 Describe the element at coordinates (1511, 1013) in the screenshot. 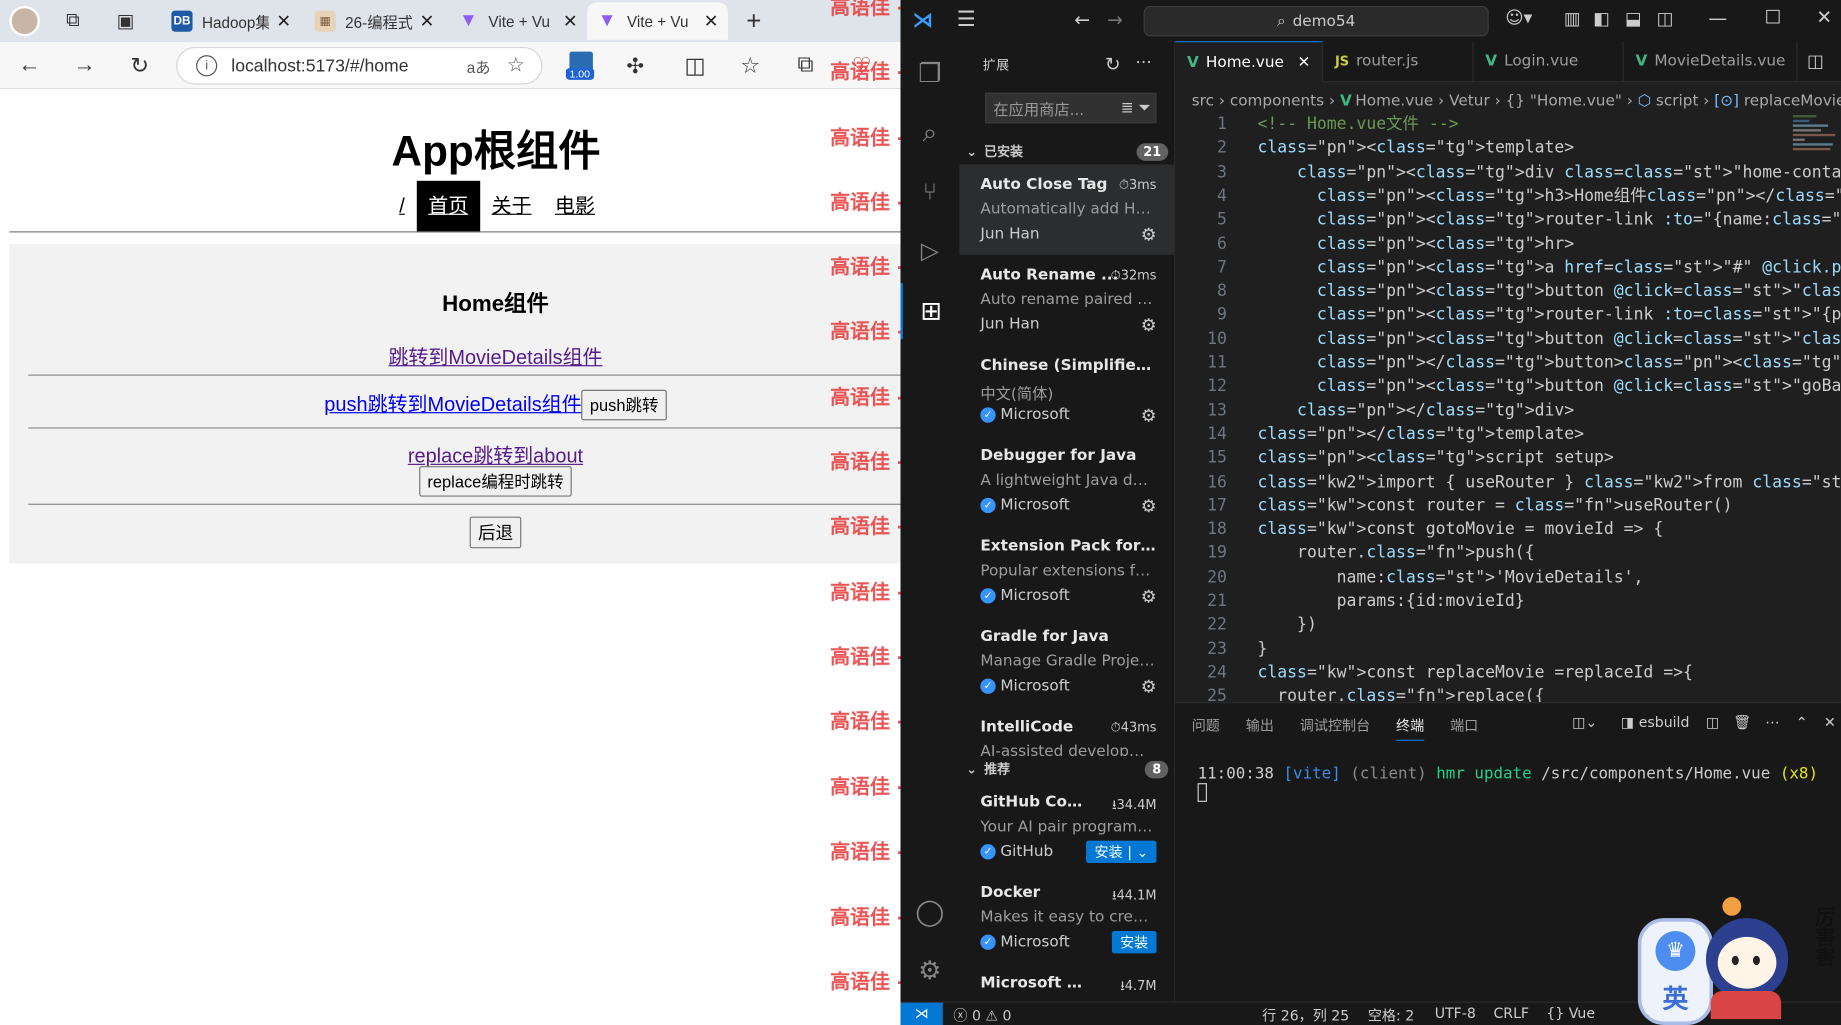

I see `eol: CRLF` at that location.